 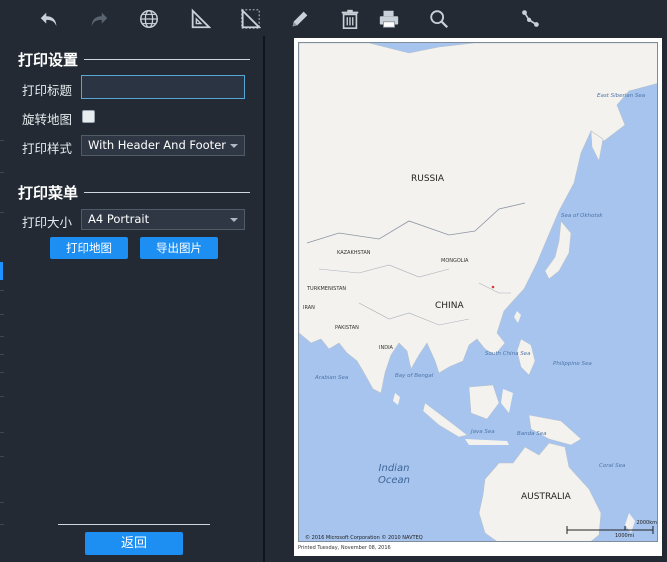 What do you see at coordinates (530, 19) in the screenshot?
I see `route-icon` at bounding box center [530, 19].